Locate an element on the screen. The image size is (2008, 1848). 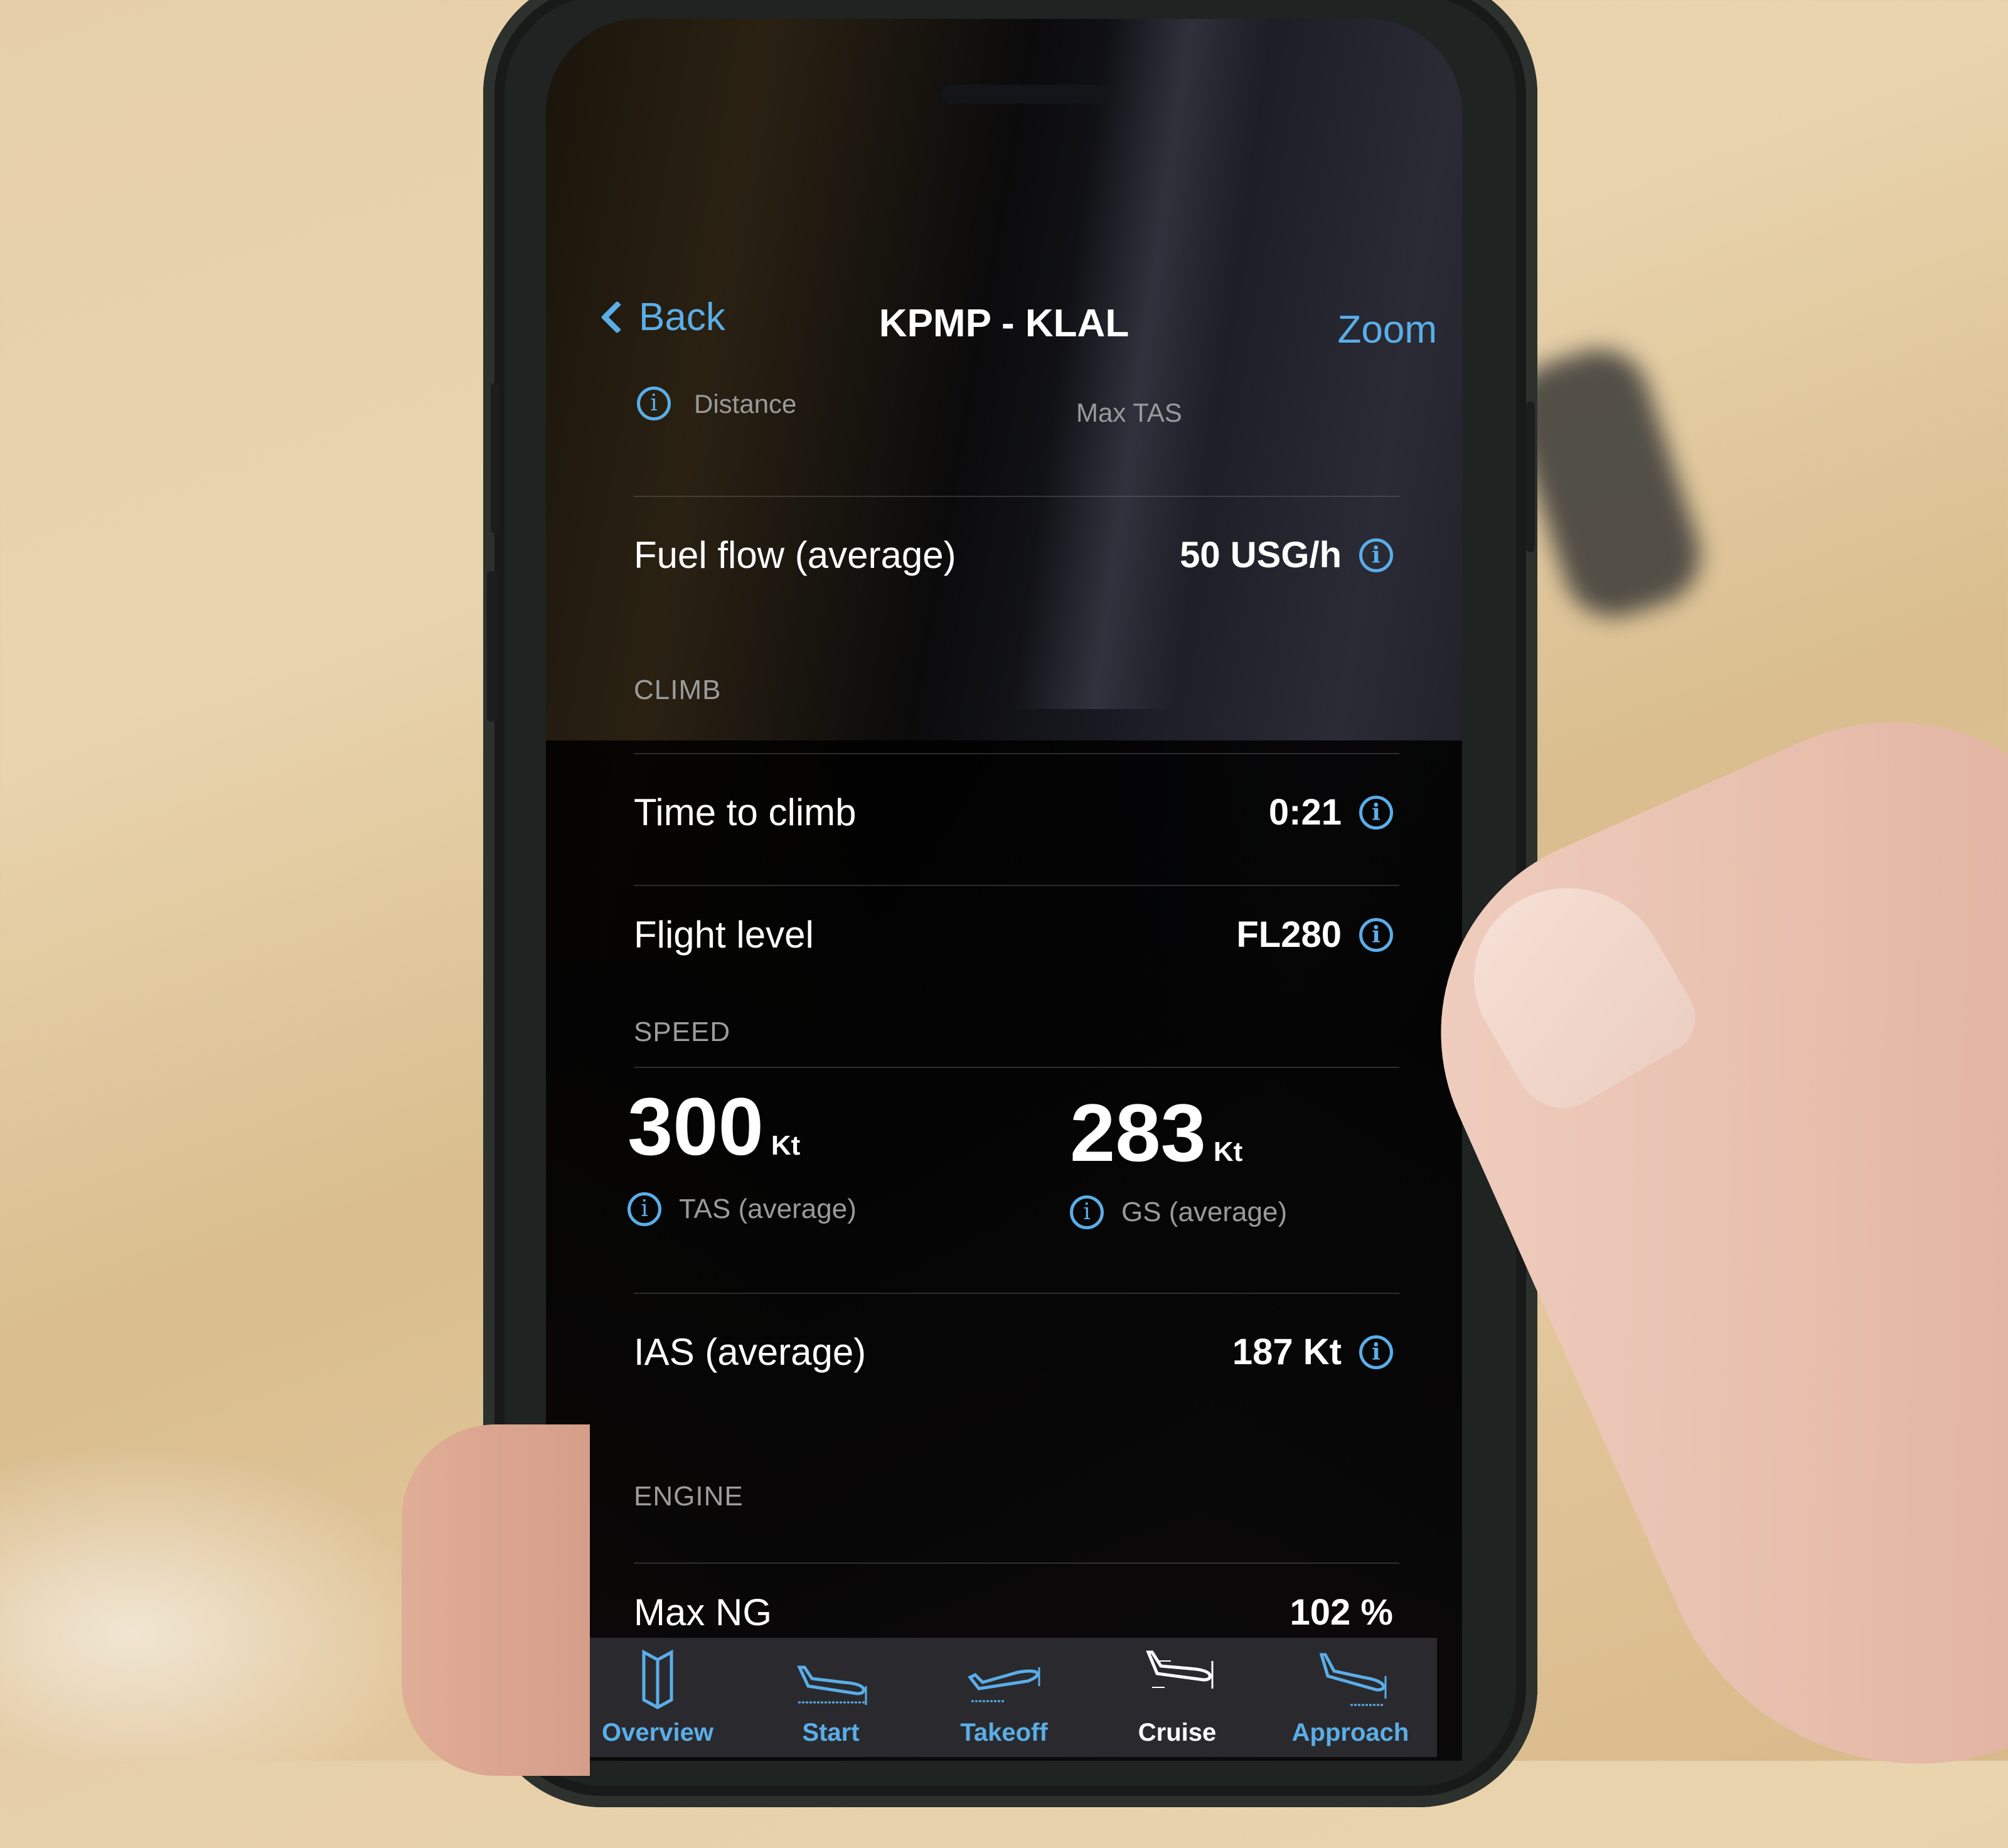
section-header-climb: CLIMB is located at coordinates (678, 690).